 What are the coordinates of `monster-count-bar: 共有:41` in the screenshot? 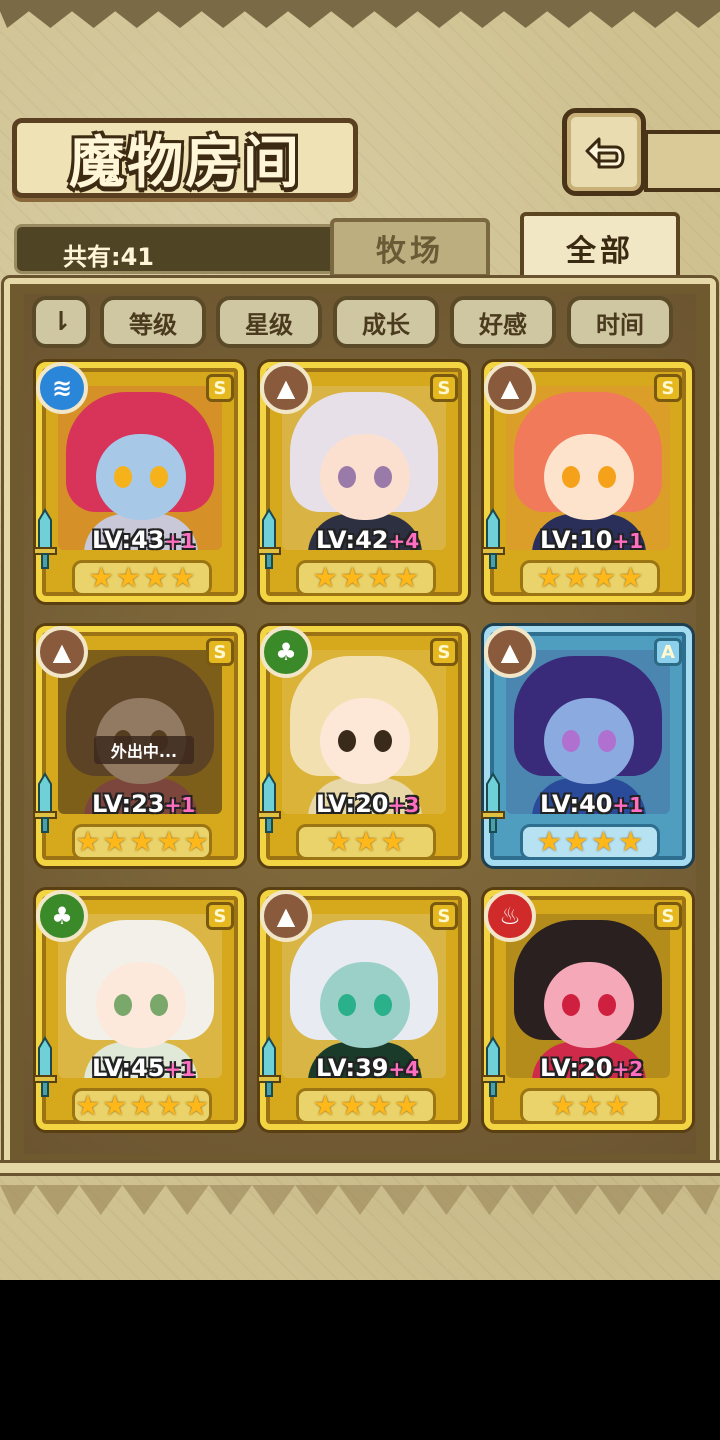 It's located at (179, 249).